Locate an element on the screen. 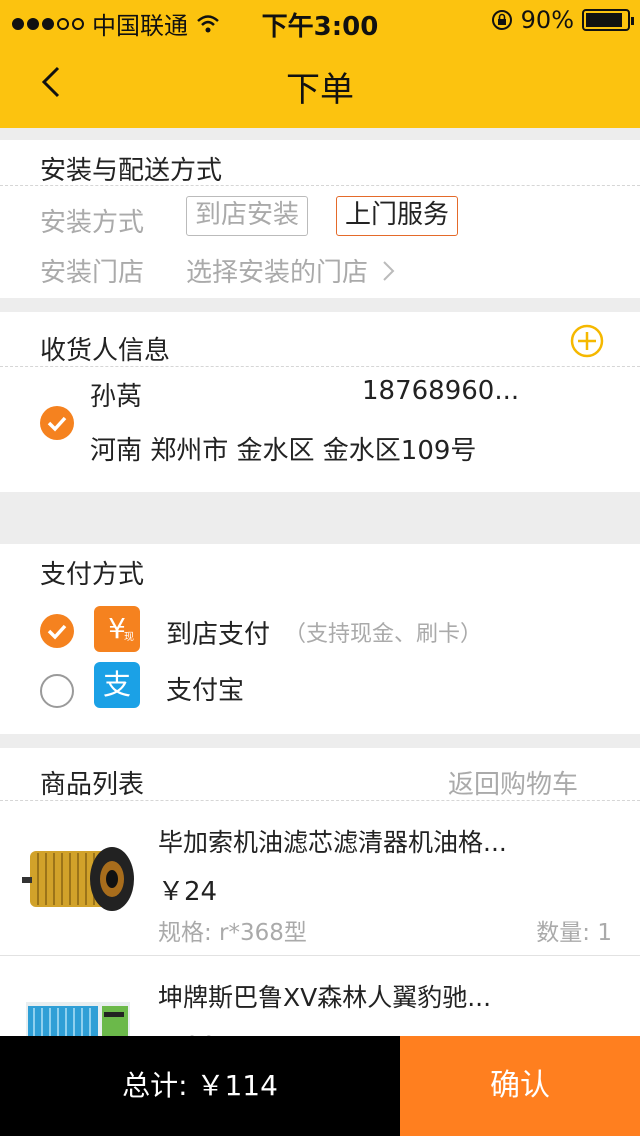 This screenshot has height=1136, width=640. product-price: ￥90 is located at coordinates (187, 1031).